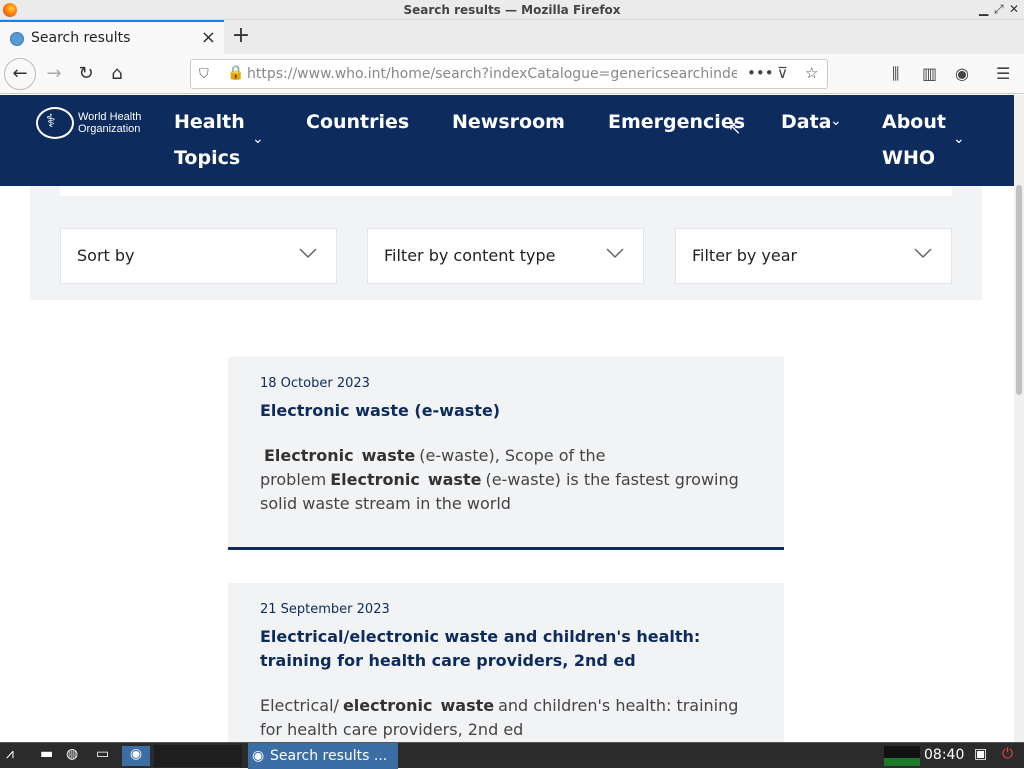  I want to click on nav-emergencies: Emergencies, so click(676, 122).